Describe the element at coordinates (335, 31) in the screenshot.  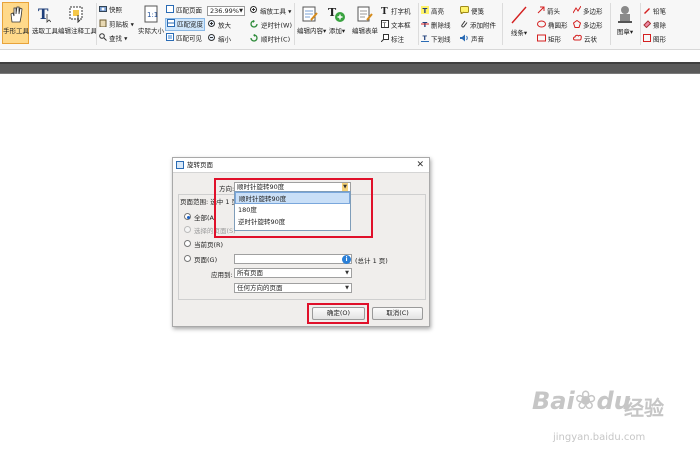
I see `add-label: 添加` at that location.